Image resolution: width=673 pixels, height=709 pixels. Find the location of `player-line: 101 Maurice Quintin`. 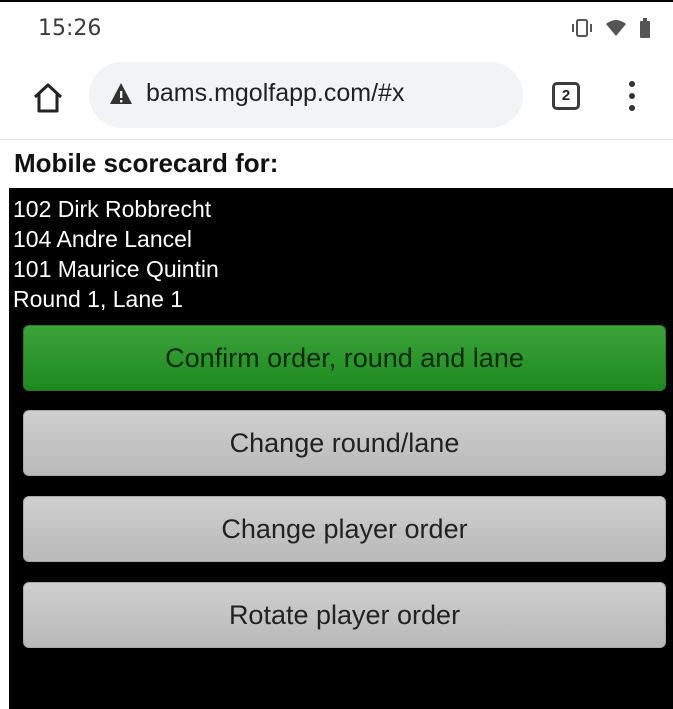

player-line: 101 Maurice Quintin is located at coordinates (116, 269).